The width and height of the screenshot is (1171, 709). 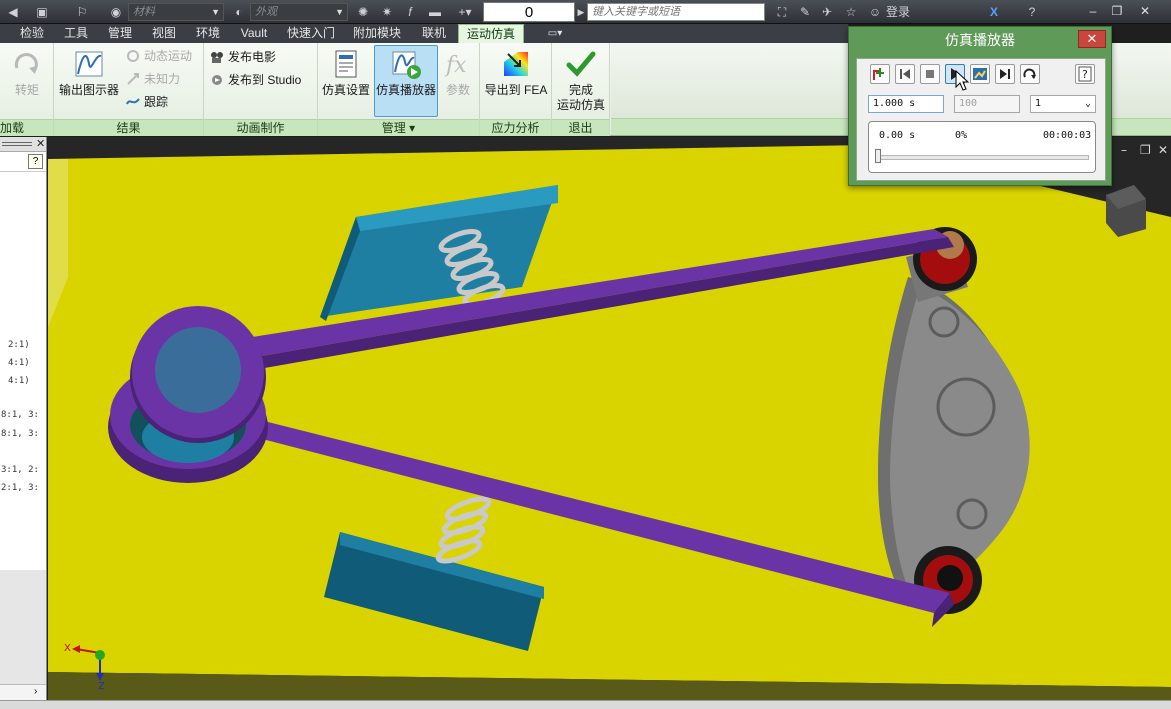 What do you see at coordinates (346, 72) in the screenshot?
I see `simulation-settings-button: 仿真设置` at bounding box center [346, 72].